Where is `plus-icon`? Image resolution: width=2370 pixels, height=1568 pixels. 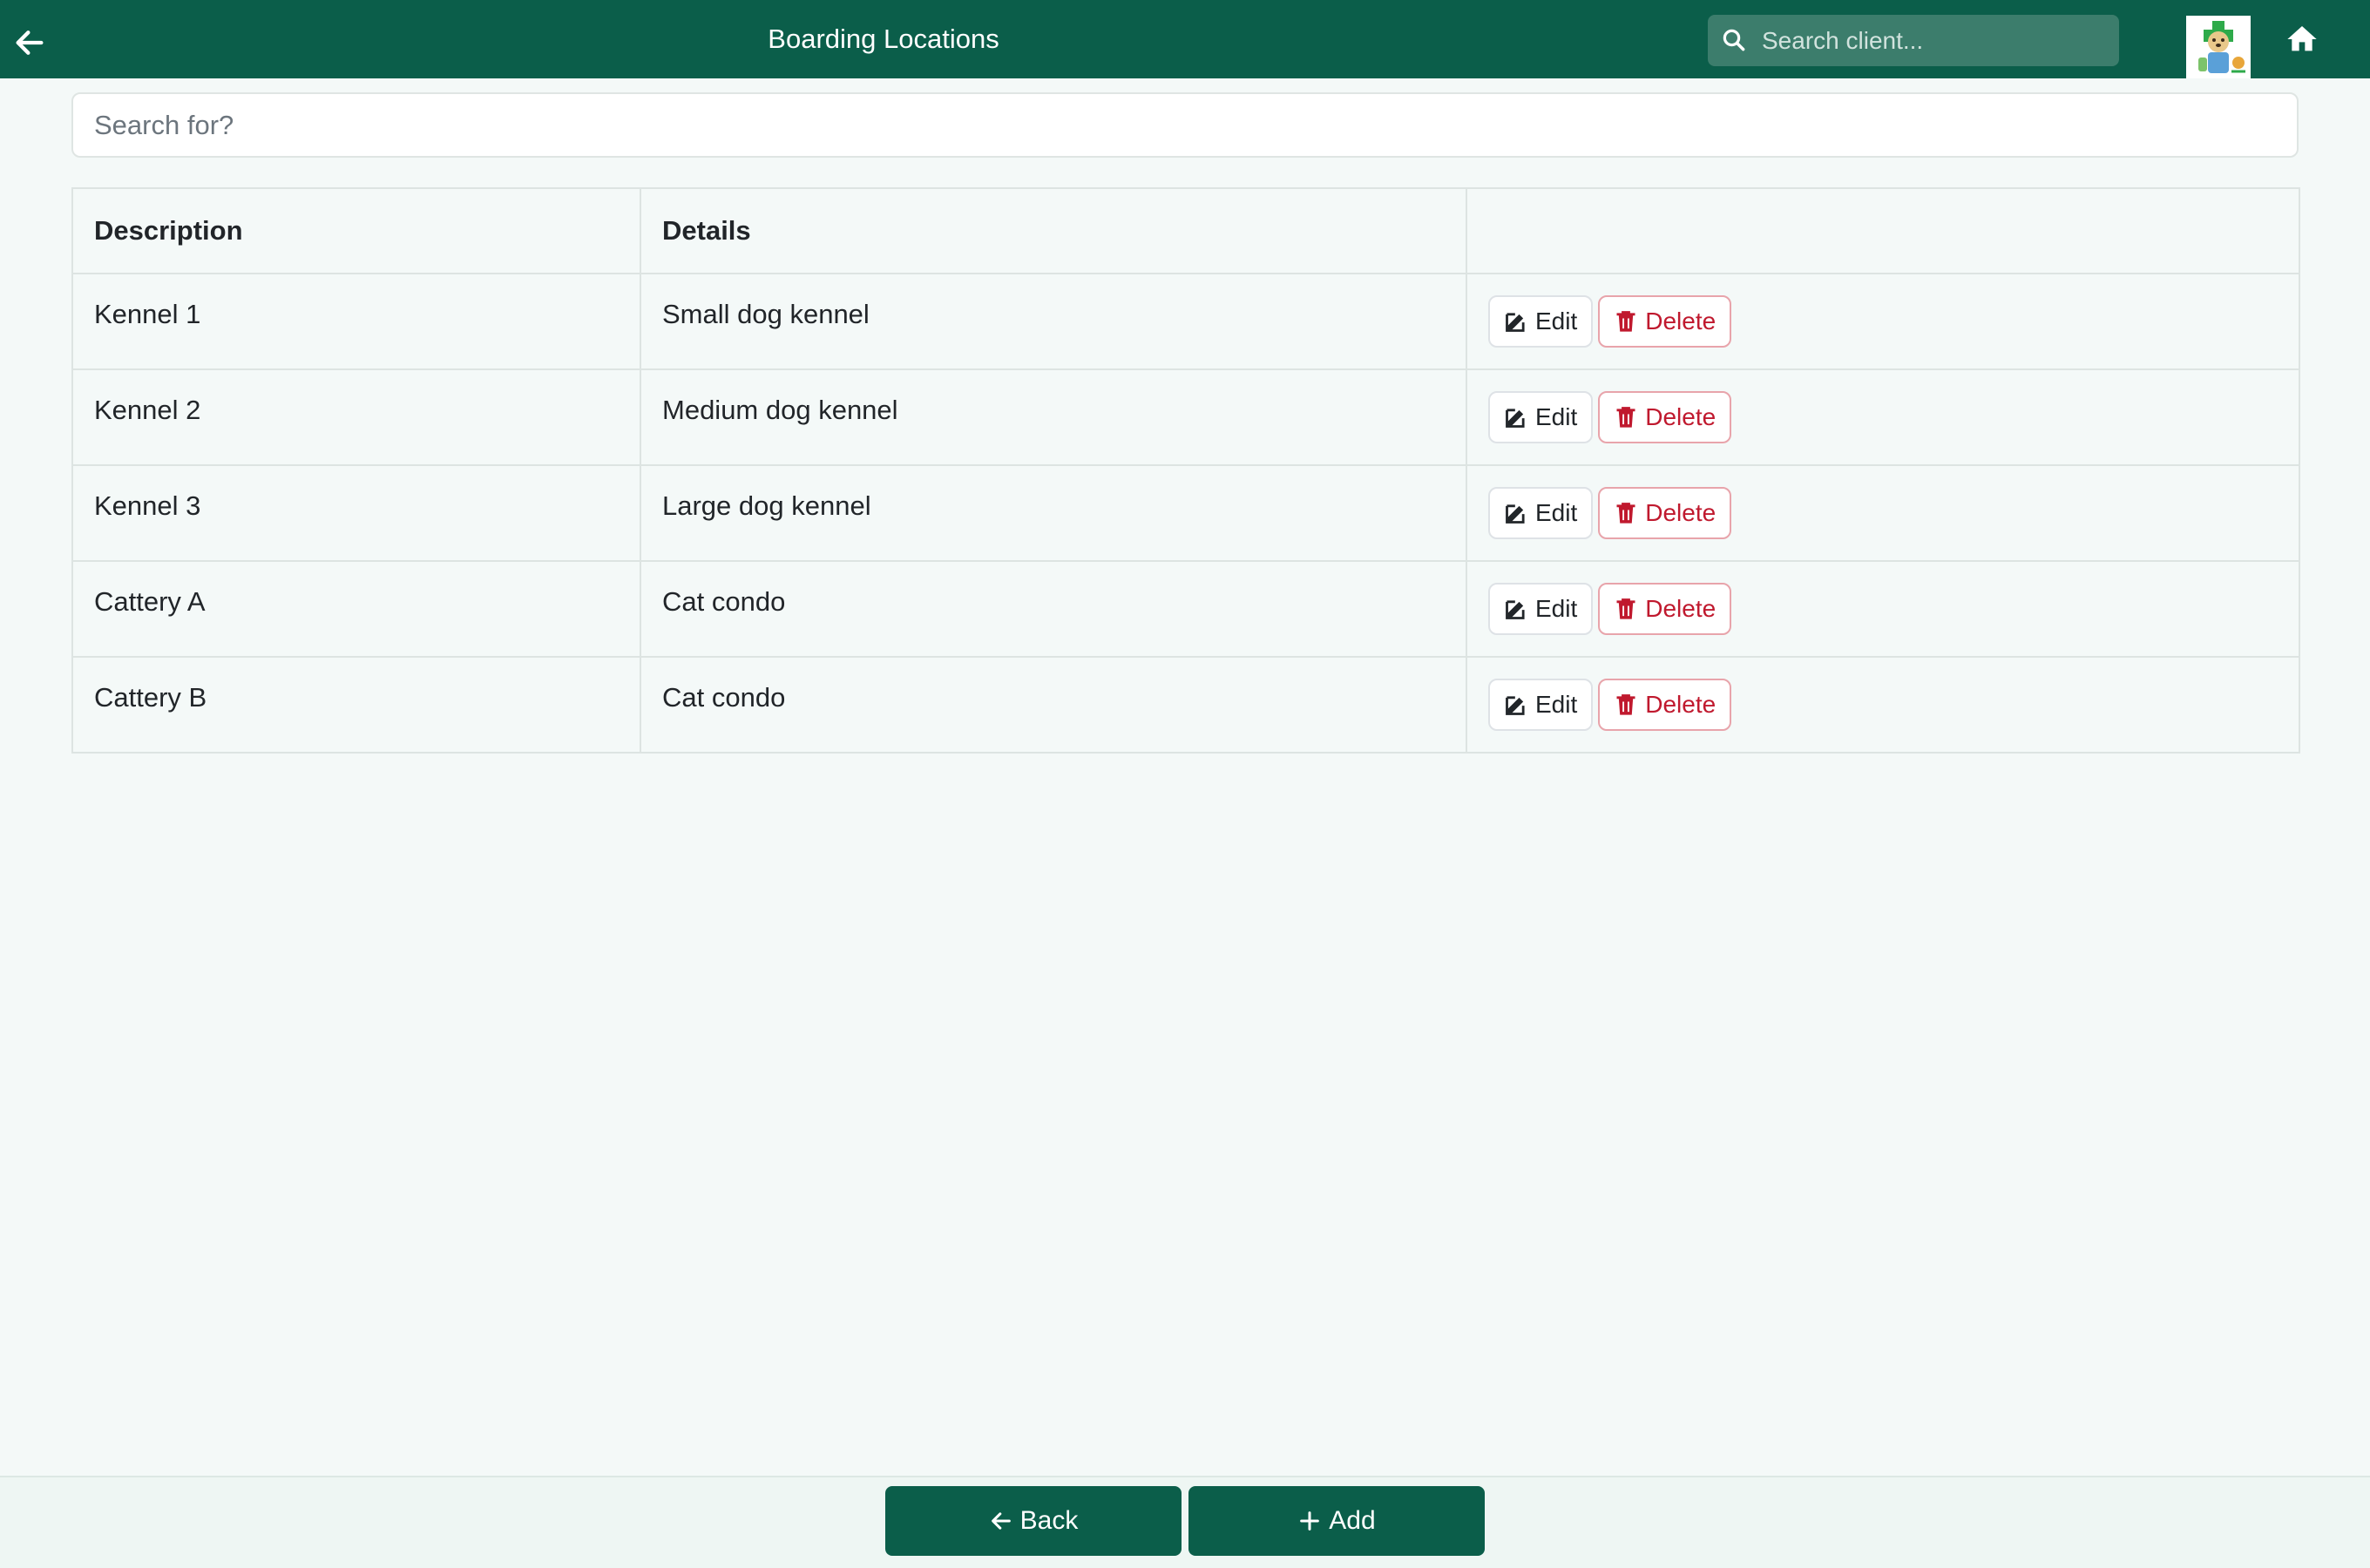
plus-icon is located at coordinates (1310, 1521).